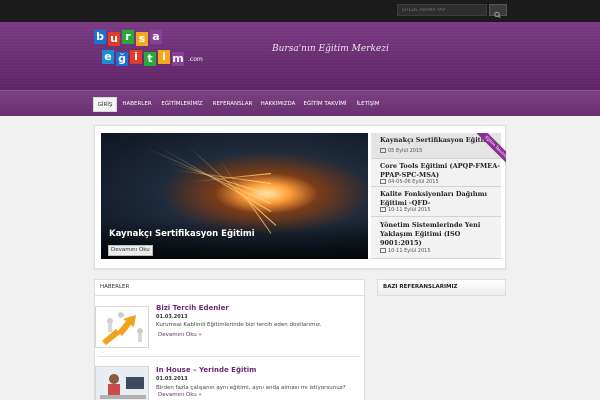 This screenshot has width=600, height=400. Describe the element at coordinates (137, 104) in the screenshot. I see `nav-item-haberler: HABERLER` at that location.